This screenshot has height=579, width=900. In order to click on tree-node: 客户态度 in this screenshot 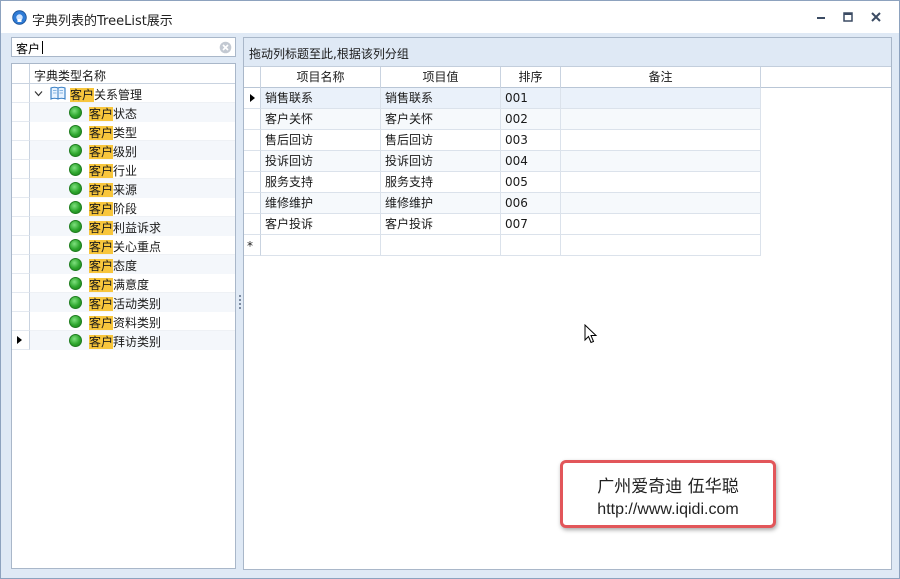, I will do `click(123, 264)`.